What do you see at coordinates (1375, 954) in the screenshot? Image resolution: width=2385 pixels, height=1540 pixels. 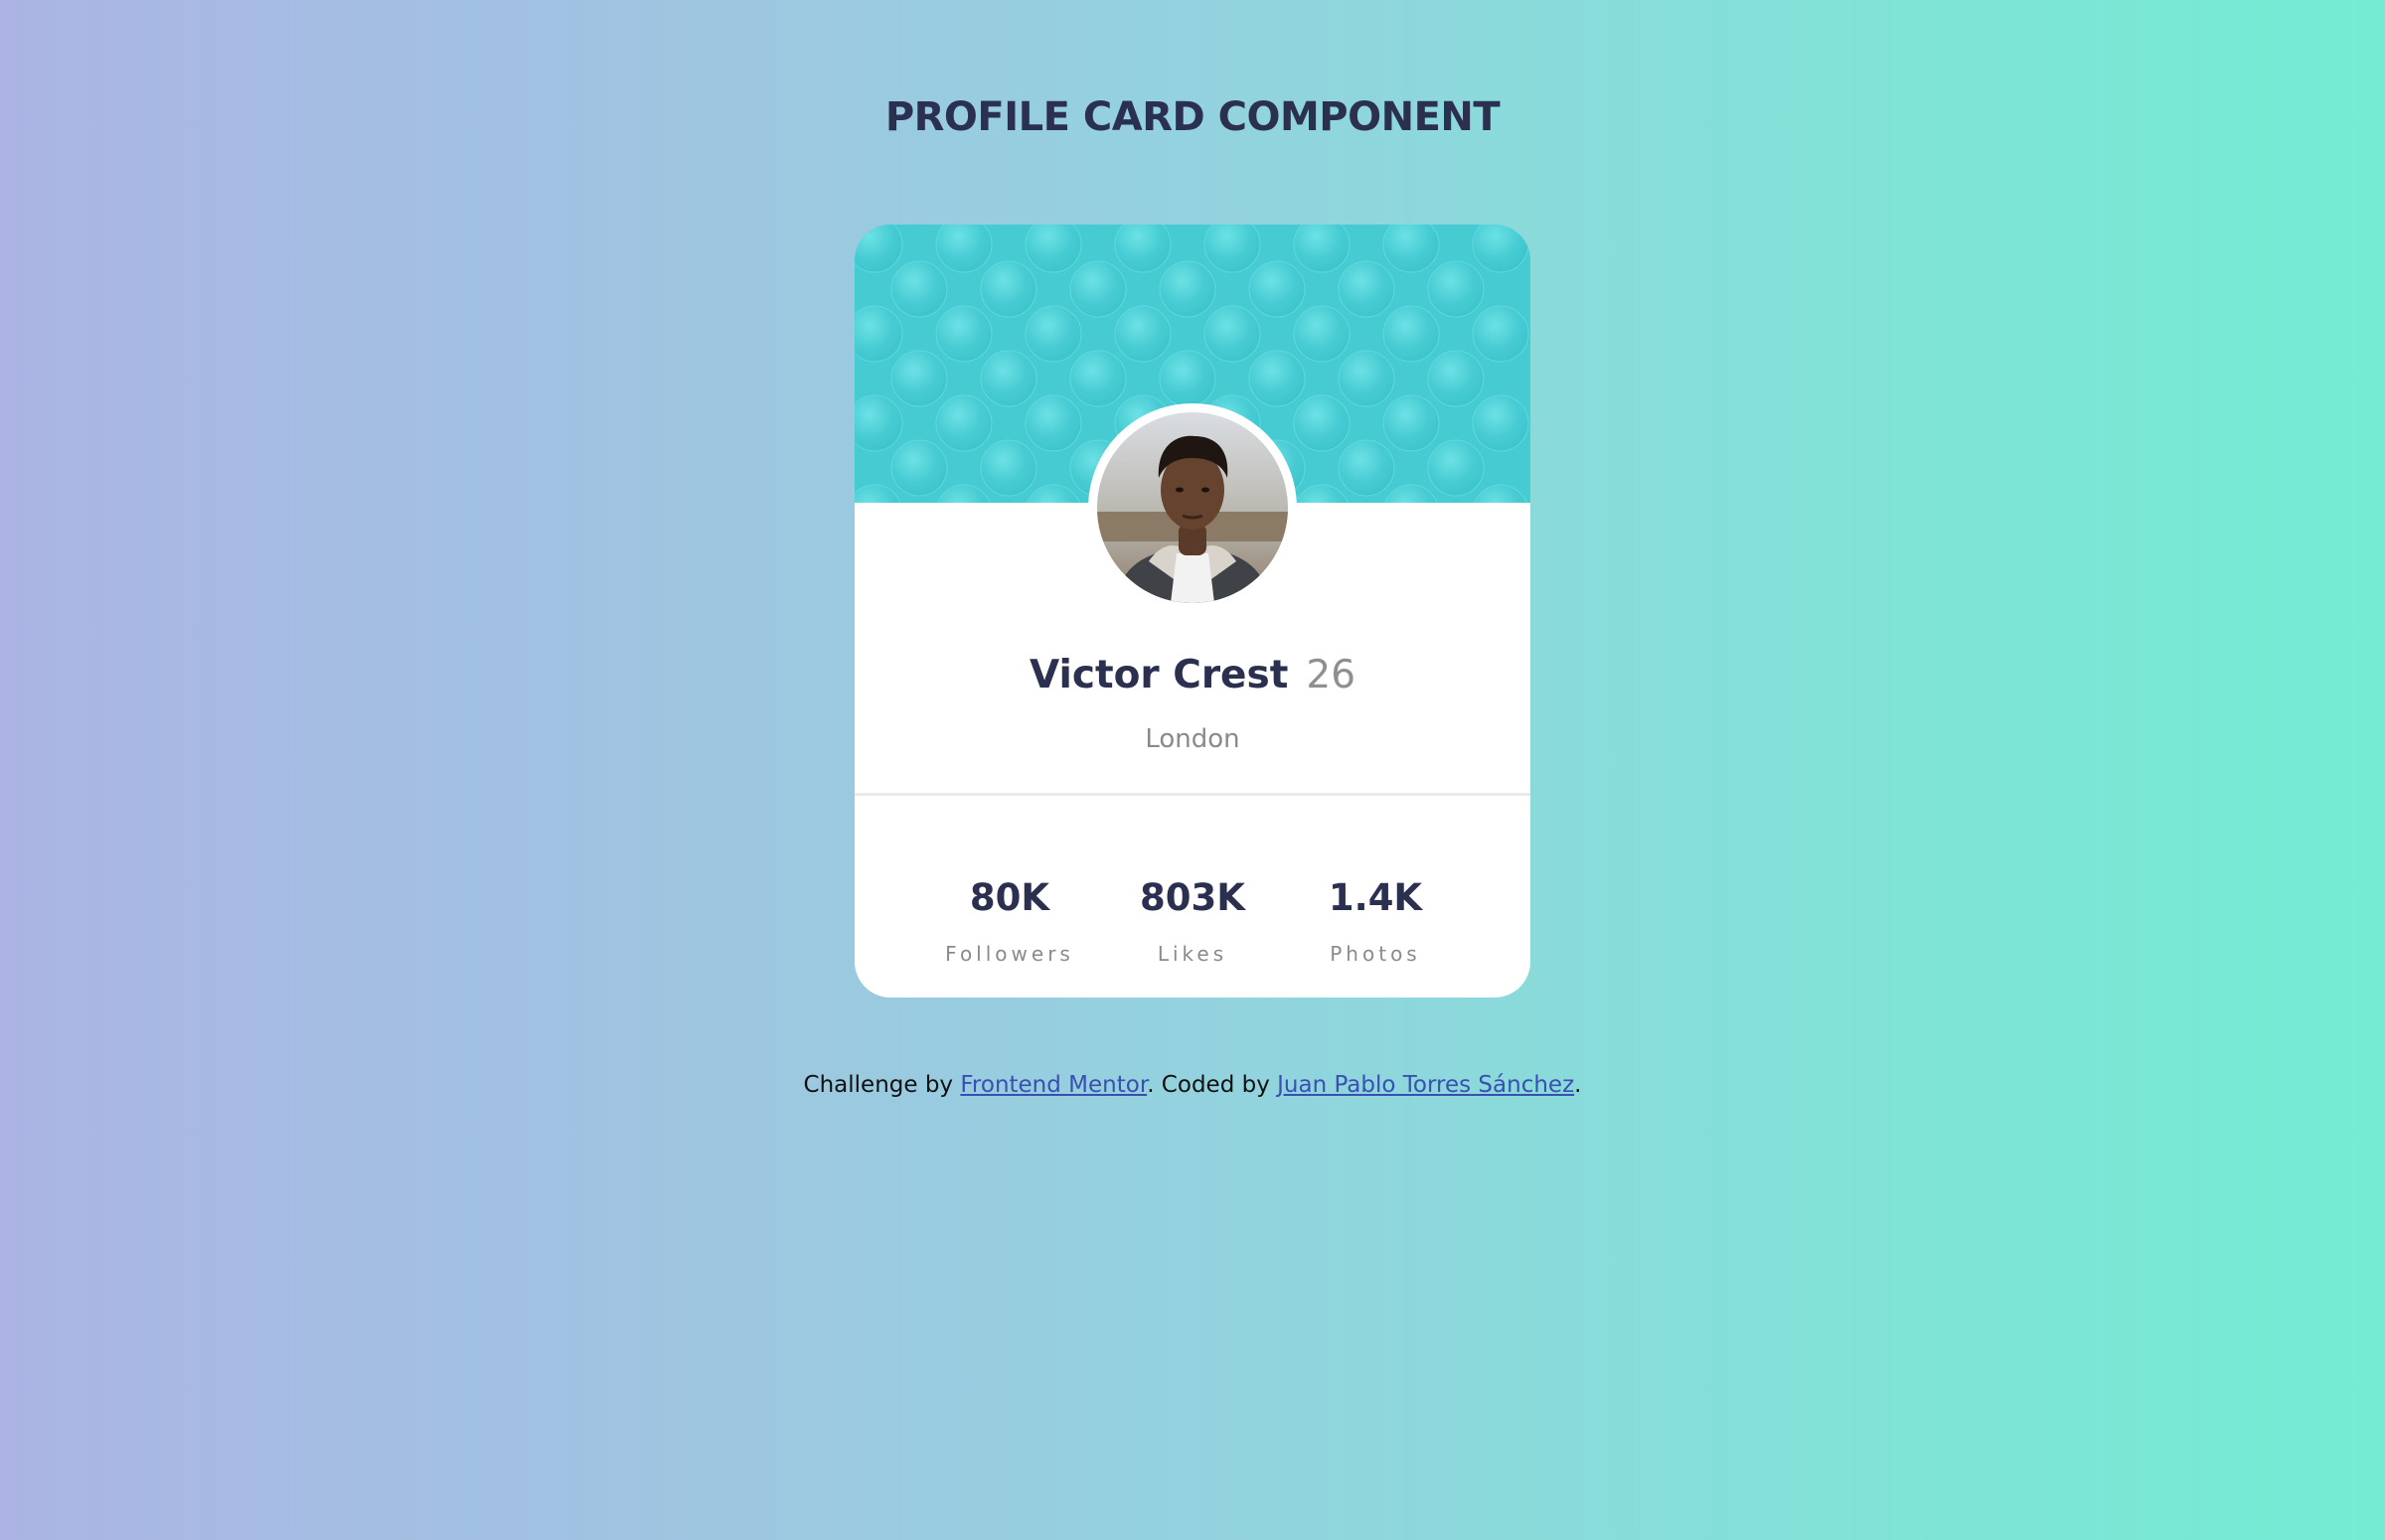 I see `stat-label: Photos` at bounding box center [1375, 954].